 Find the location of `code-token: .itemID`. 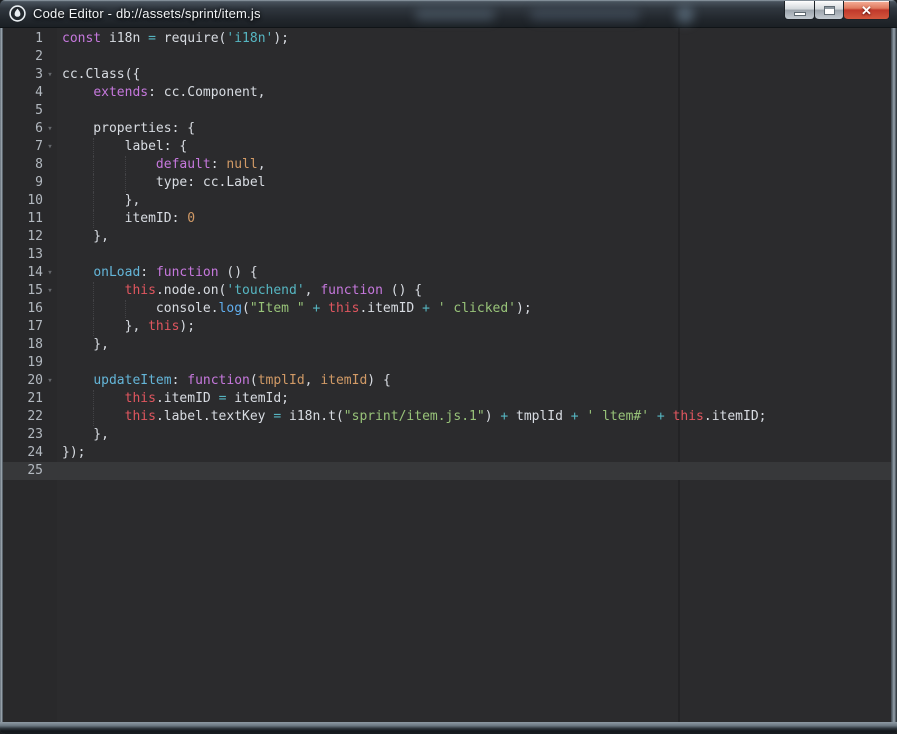

code-token: .itemID is located at coordinates (187, 398).